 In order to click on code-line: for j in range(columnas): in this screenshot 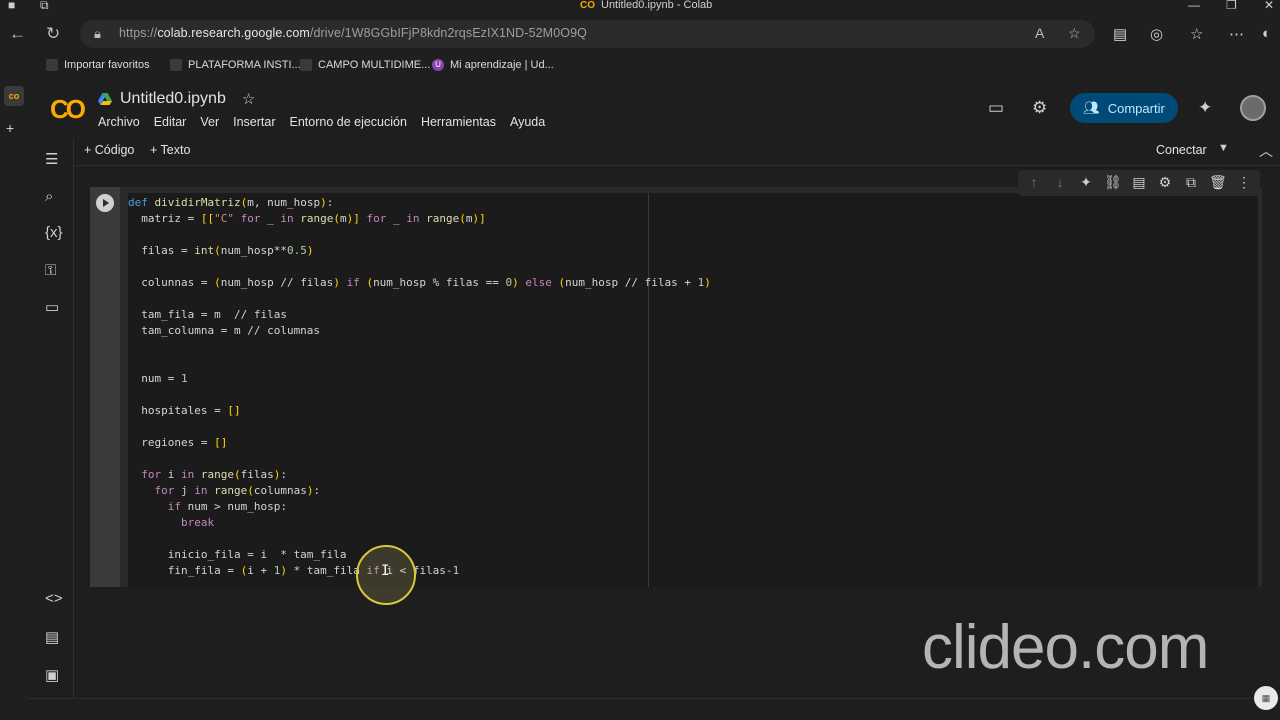, I will do `click(224, 491)`.